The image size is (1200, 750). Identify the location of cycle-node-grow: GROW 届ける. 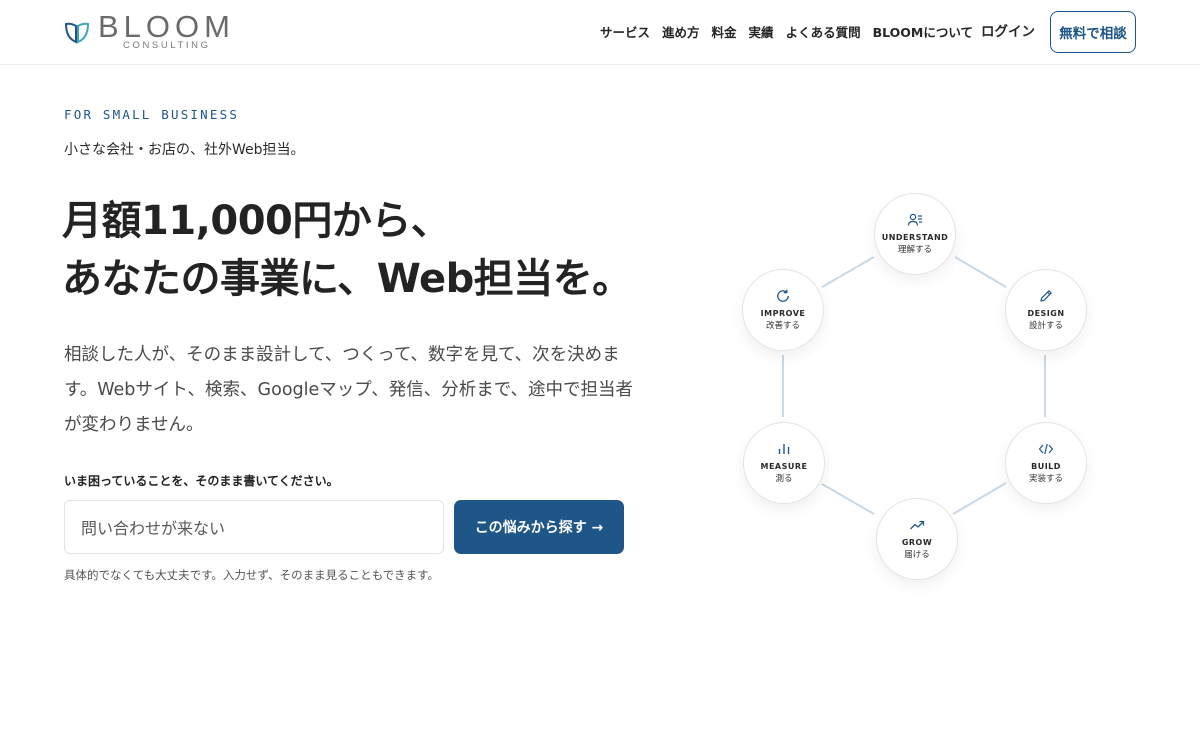
(917, 539).